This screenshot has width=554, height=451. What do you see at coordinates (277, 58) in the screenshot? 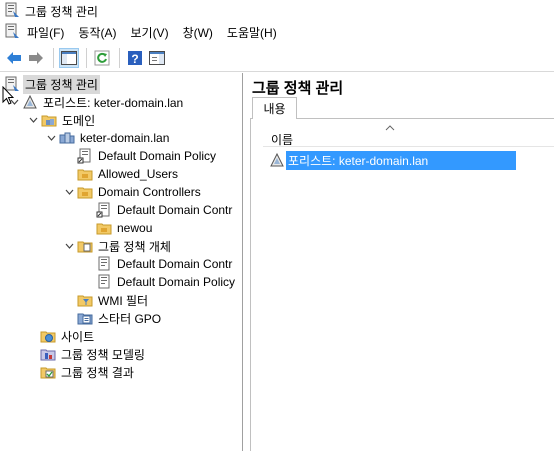
I see `toolbar: ?` at bounding box center [277, 58].